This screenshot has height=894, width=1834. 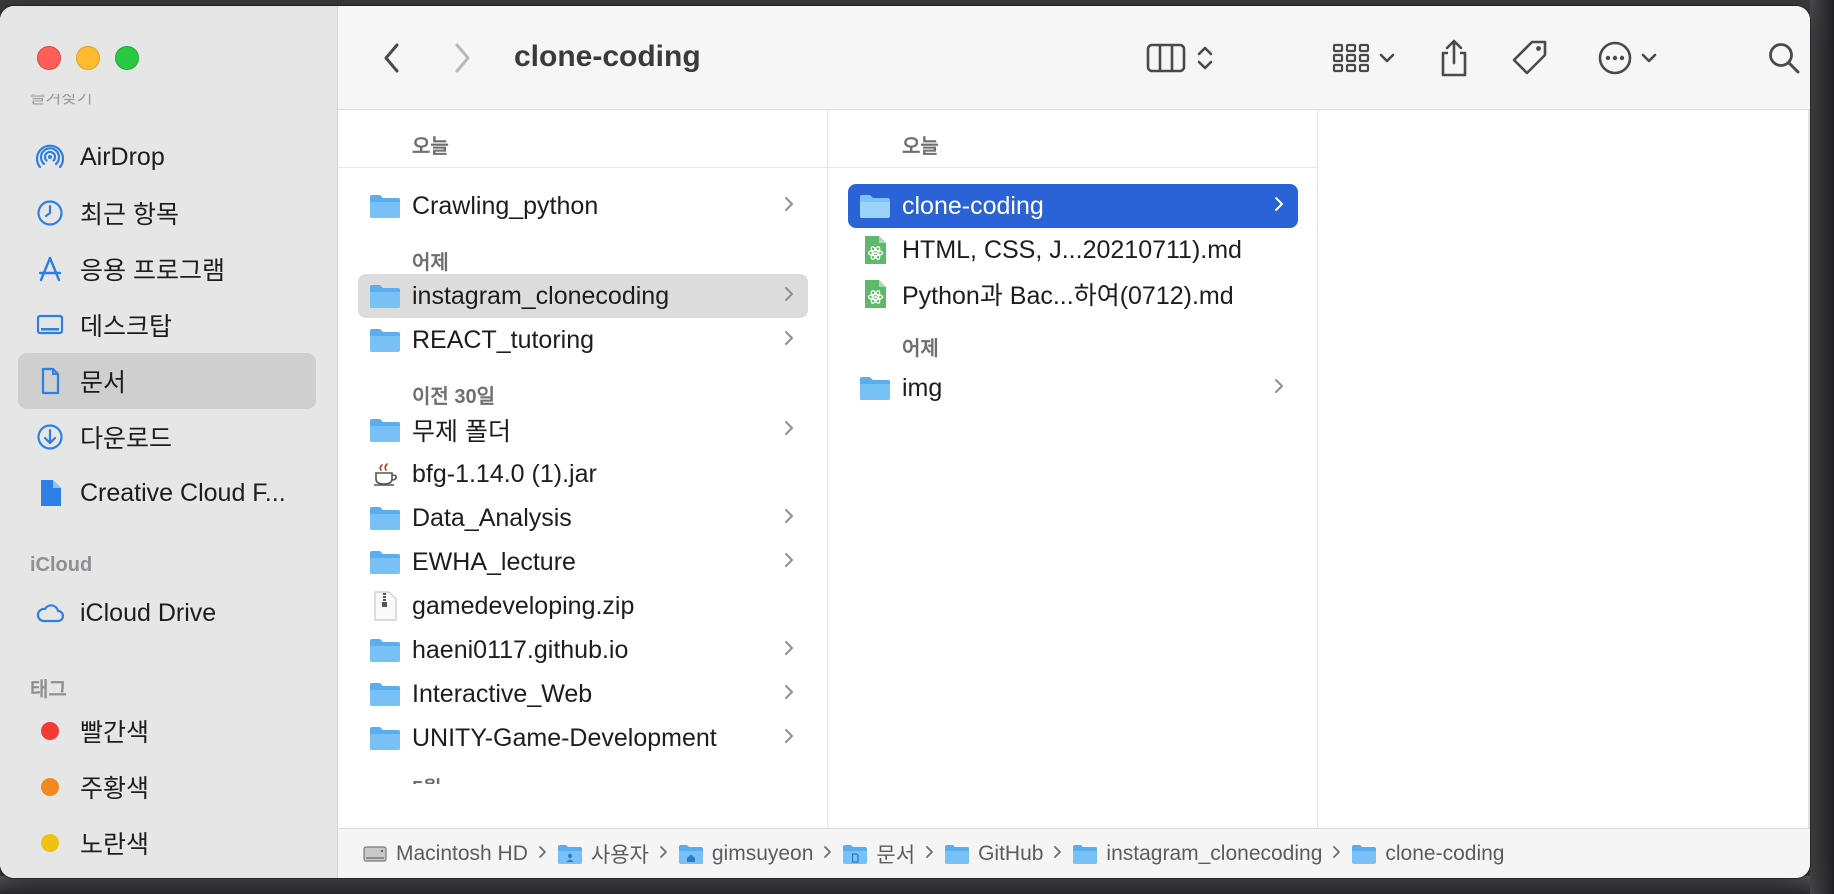 What do you see at coordinates (1784, 58) in the screenshot?
I see `search-button` at bounding box center [1784, 58].